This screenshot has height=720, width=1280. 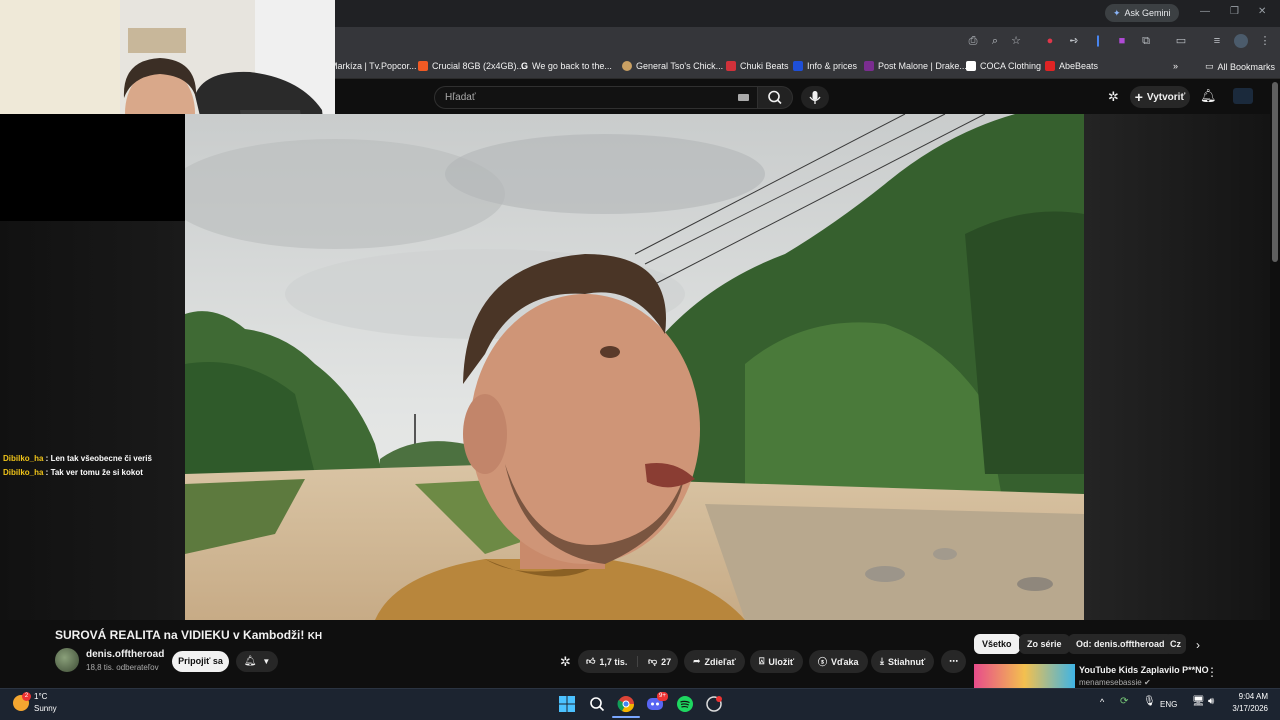 What do you see at coordinates (1262, 11) in the screenshot?
I see `close-icon: ✕` at bounding box center [1262, 11].